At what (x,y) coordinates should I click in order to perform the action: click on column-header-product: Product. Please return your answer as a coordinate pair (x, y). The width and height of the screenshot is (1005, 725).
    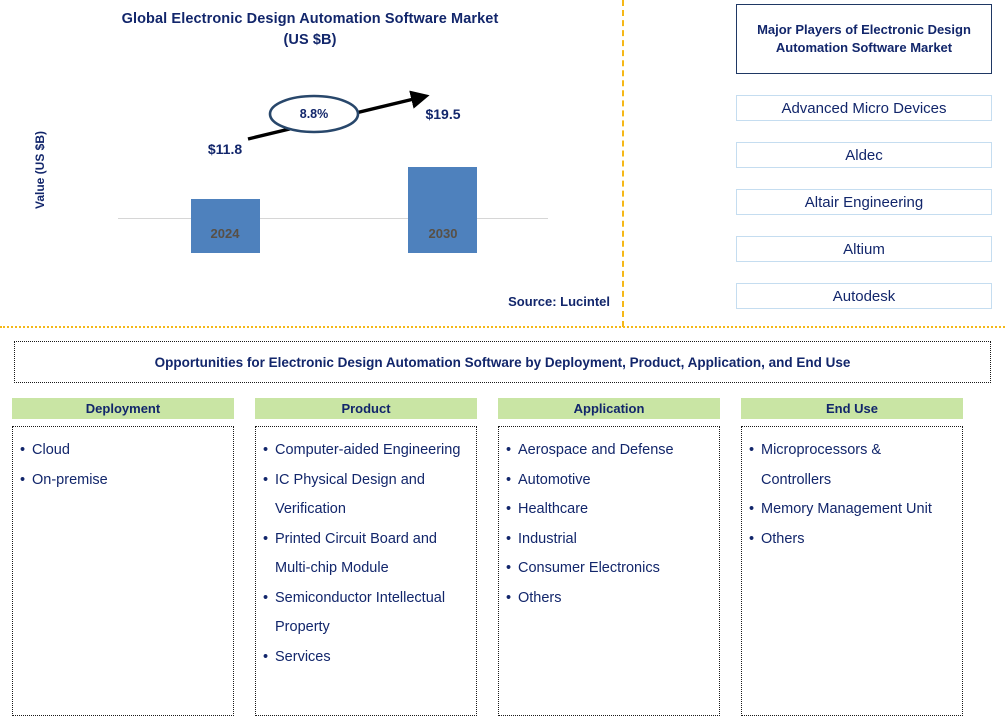
    Looking at the image, I should click on (366, 408).